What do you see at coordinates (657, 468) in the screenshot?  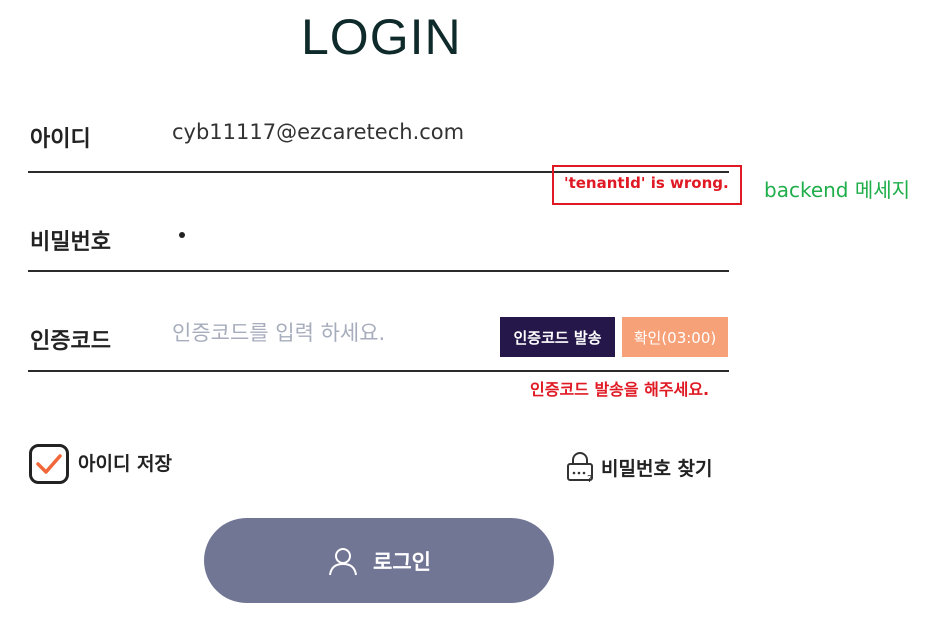 I see `find-password-label: 비밀번호 찾기` at bounding box center [657, 468].